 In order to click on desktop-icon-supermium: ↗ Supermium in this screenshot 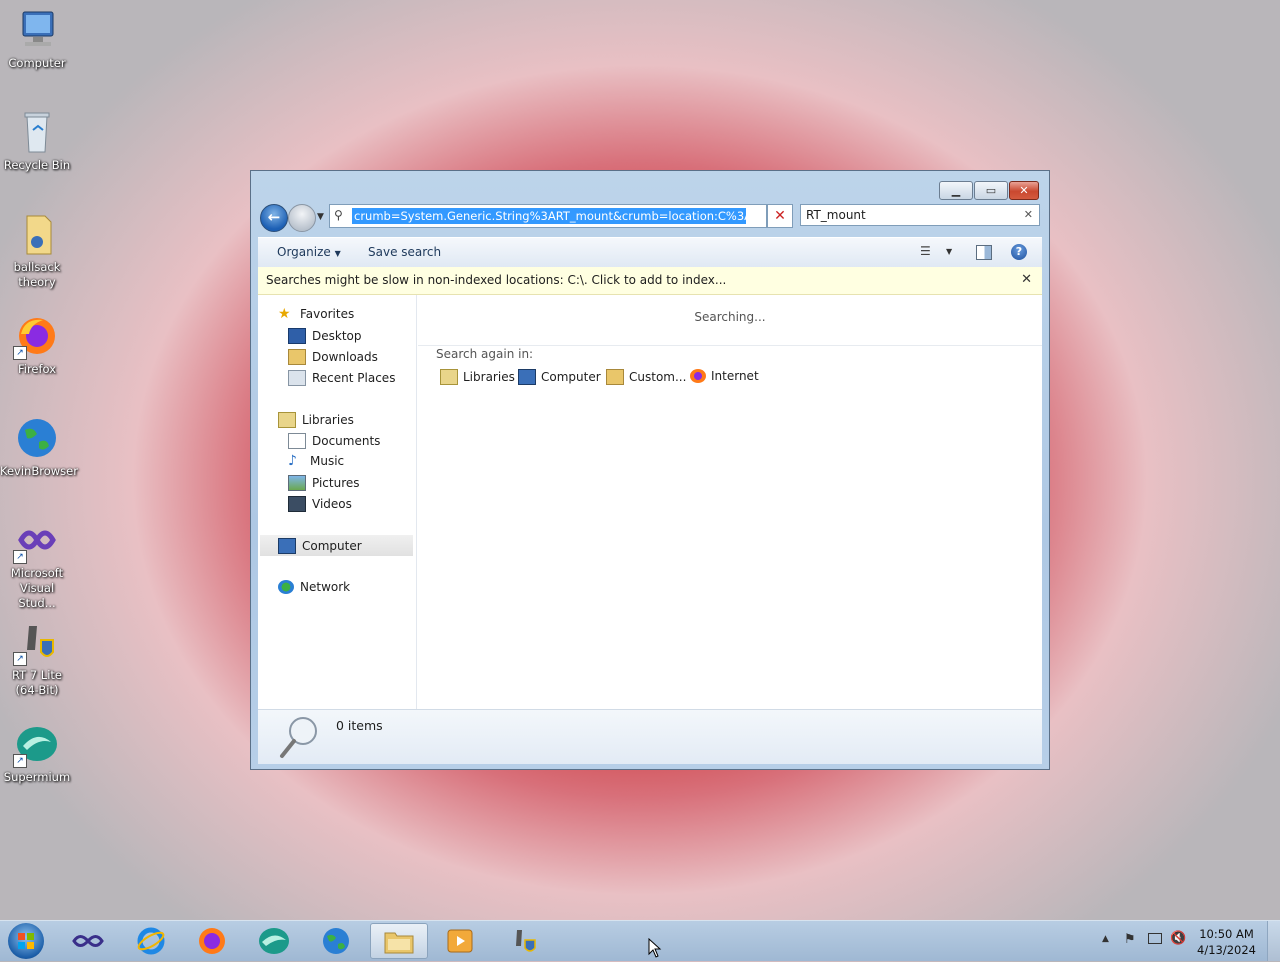, I will do `click(37, 753)`.